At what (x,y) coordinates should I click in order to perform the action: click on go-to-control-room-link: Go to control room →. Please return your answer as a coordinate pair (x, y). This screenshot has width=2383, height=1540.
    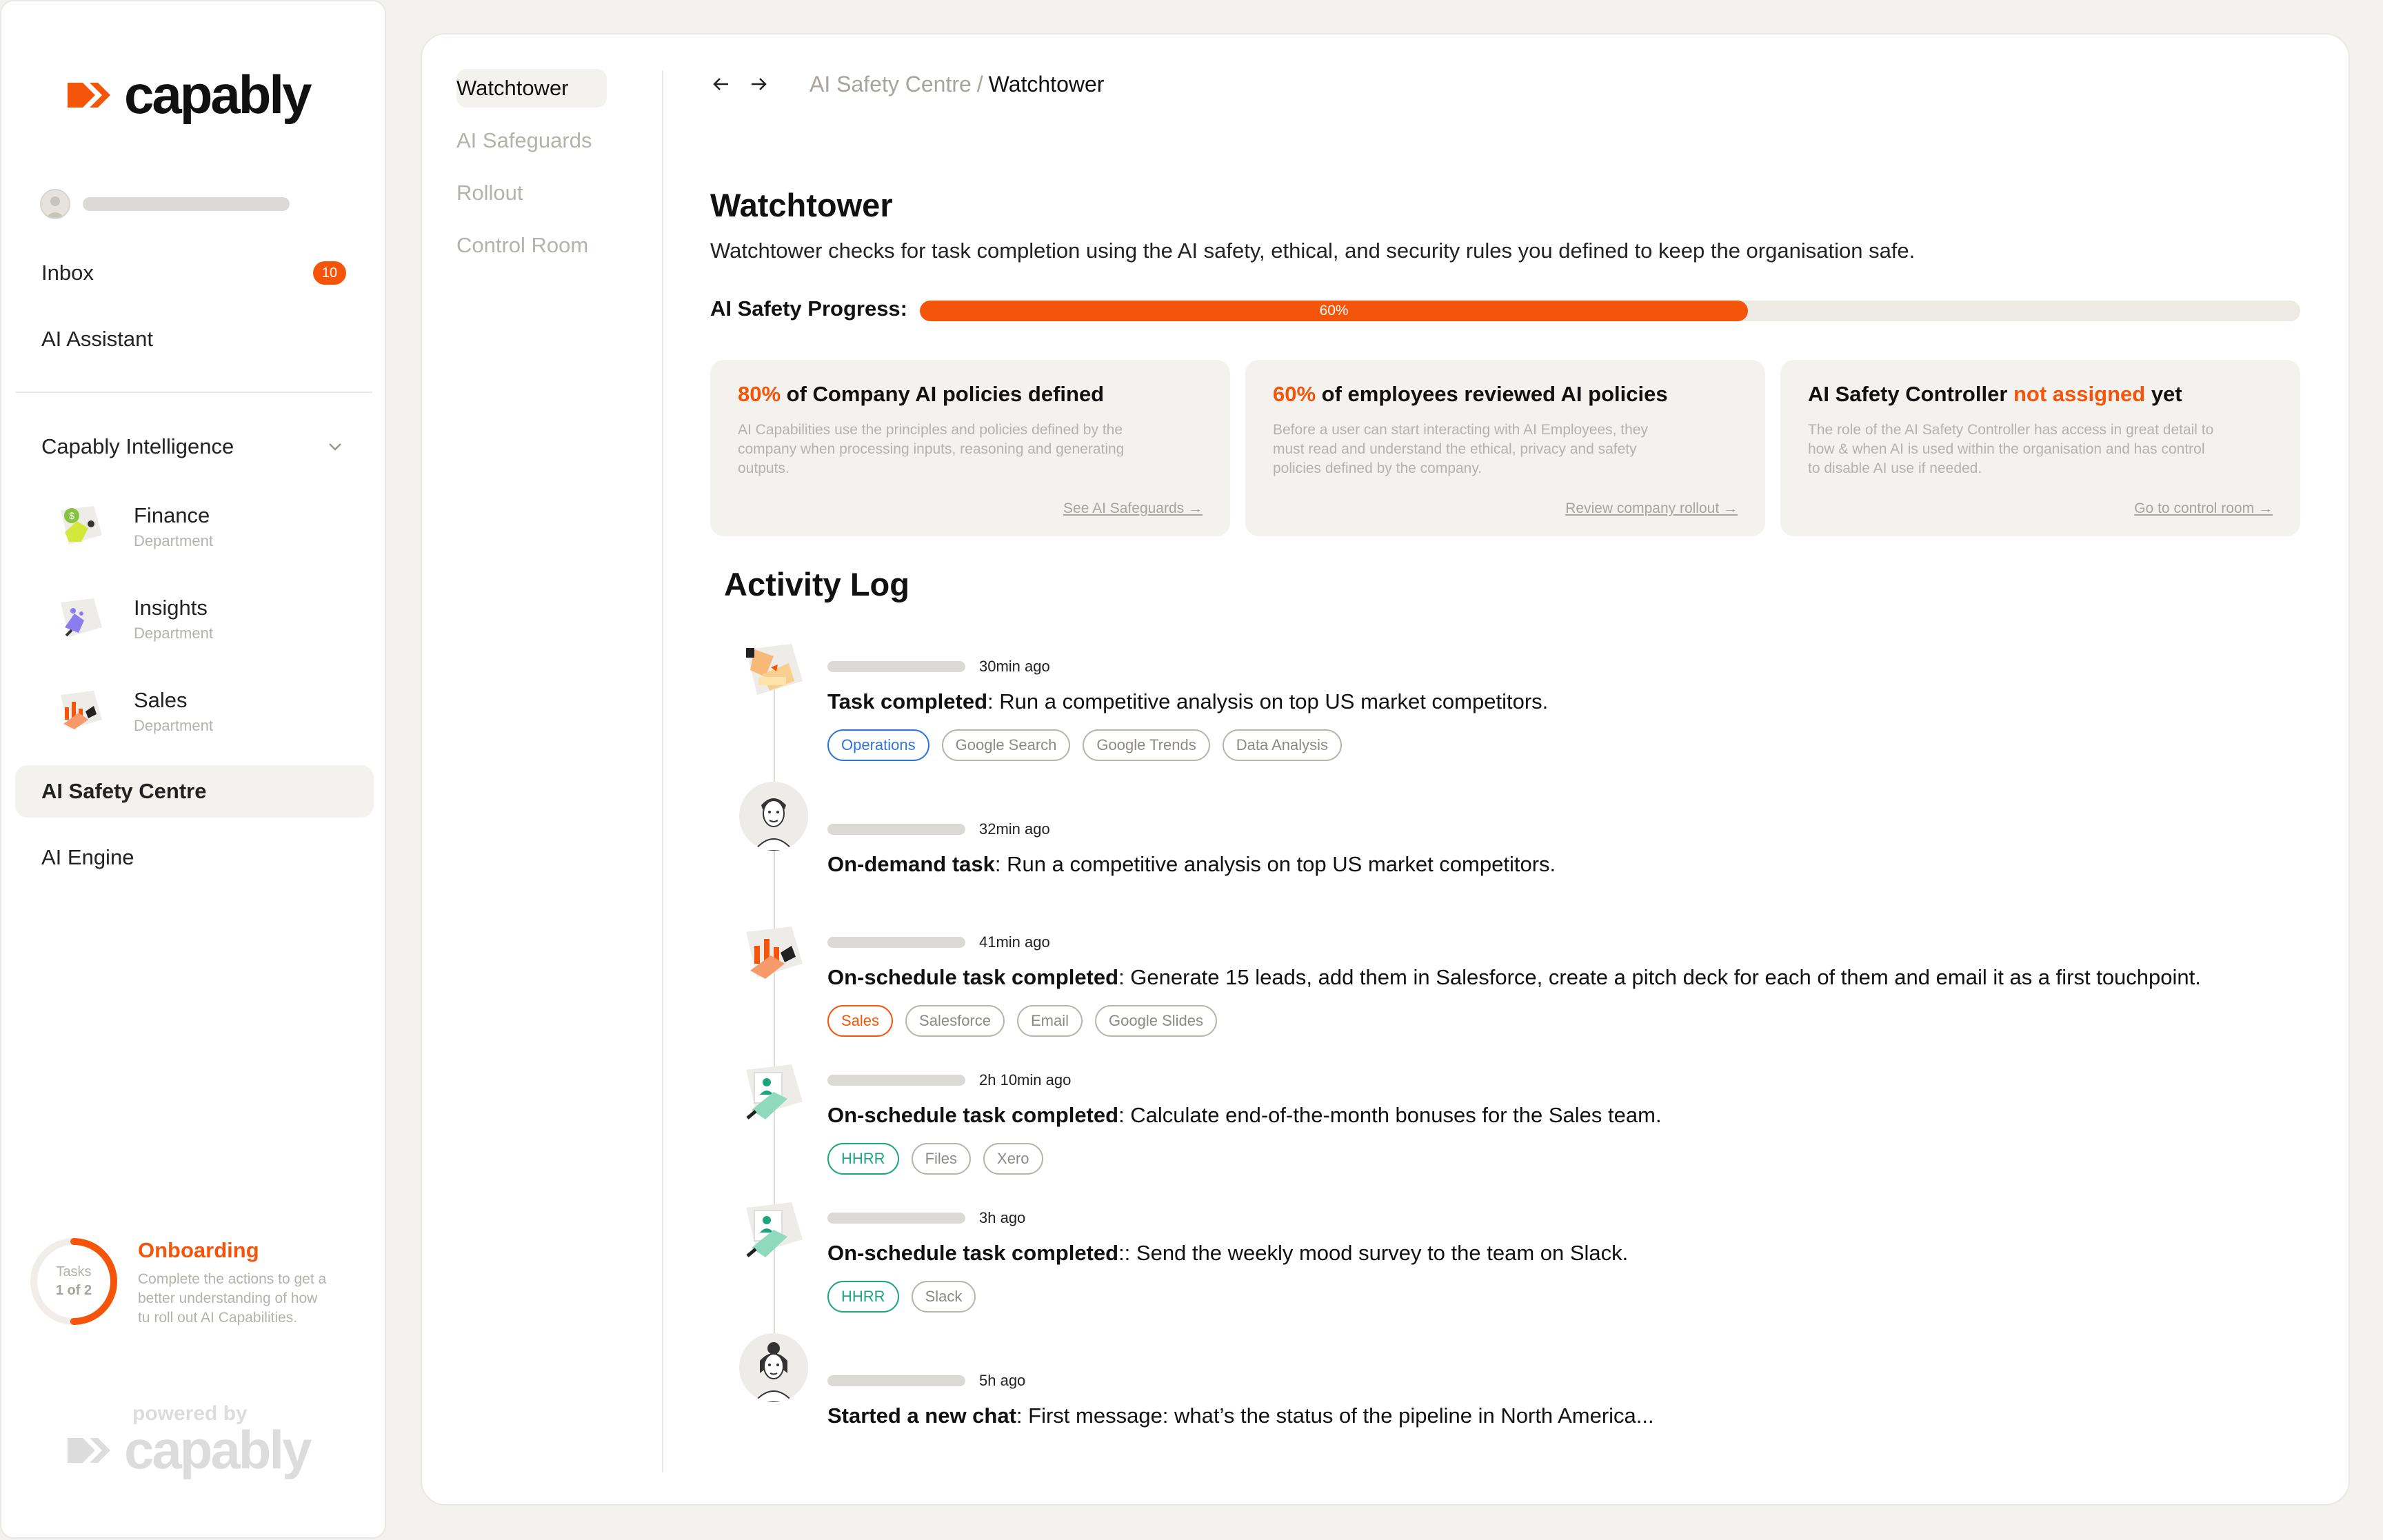
    Looking at the image, I should click on (2203, 509).